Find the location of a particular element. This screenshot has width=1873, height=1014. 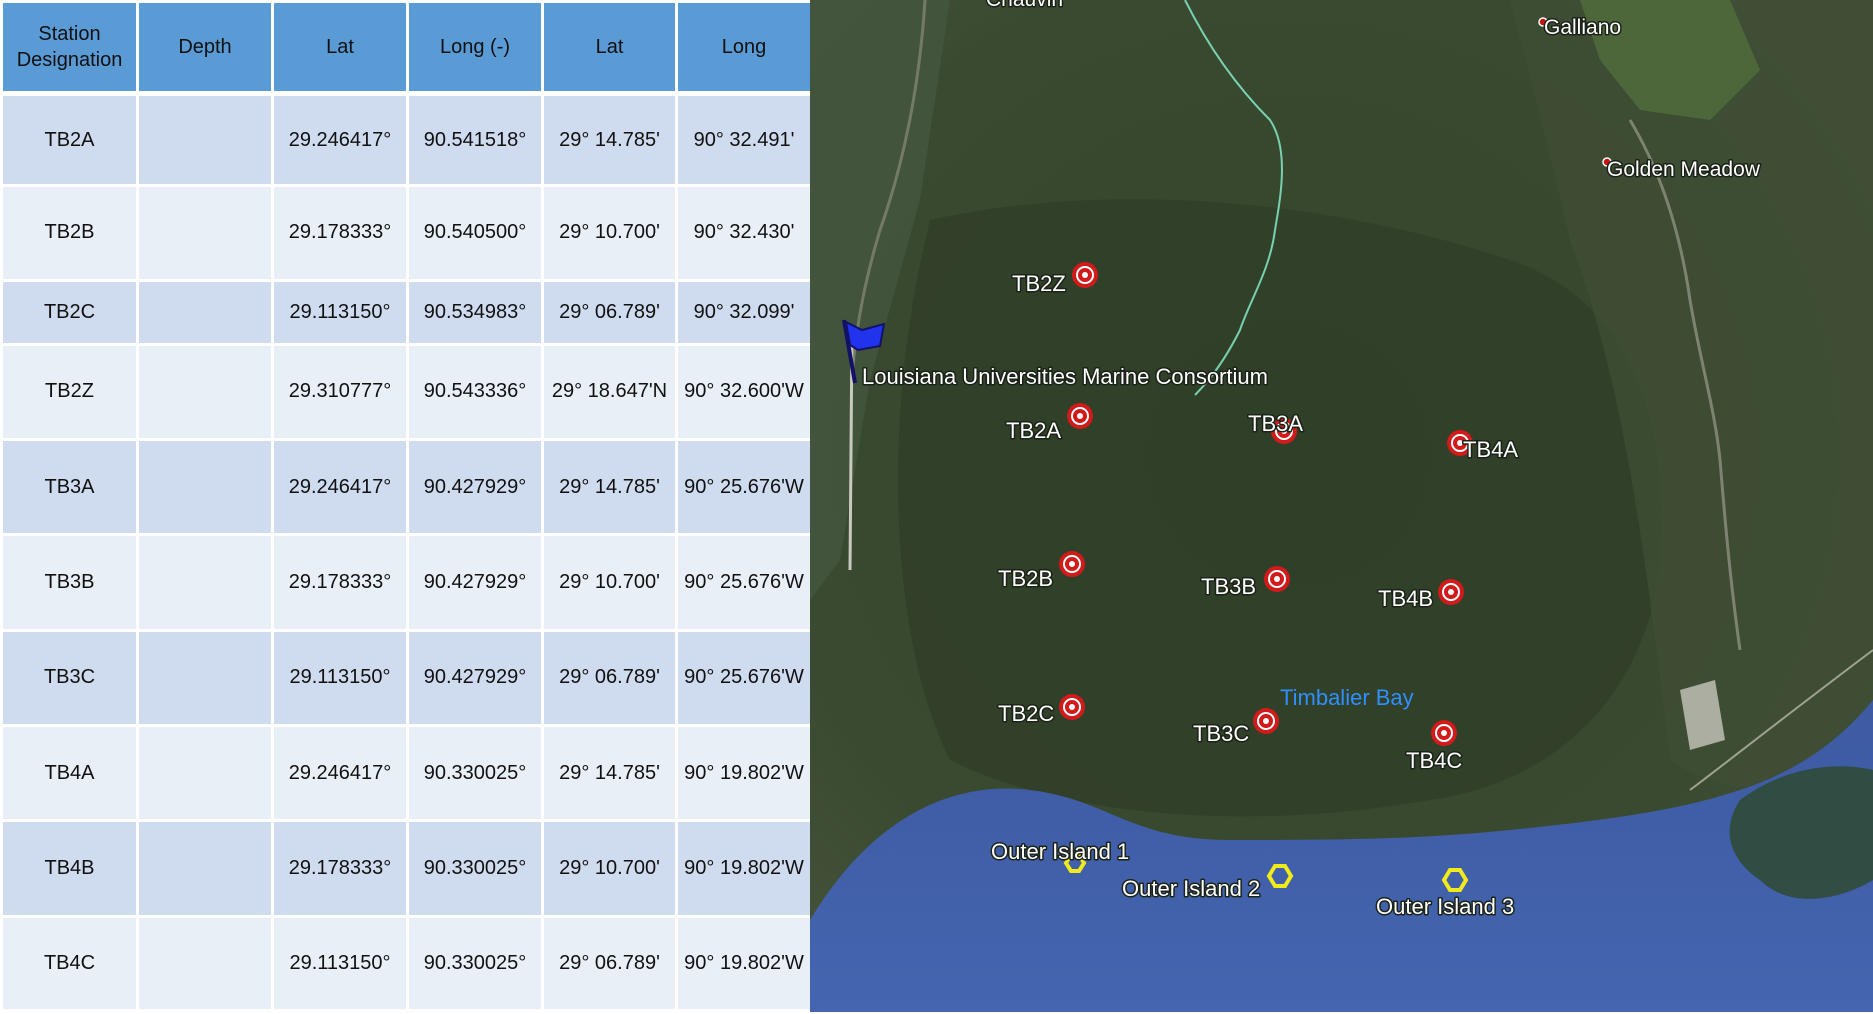

cell-long-dms: 90° 32.430' is located at coordinates (744, 233).